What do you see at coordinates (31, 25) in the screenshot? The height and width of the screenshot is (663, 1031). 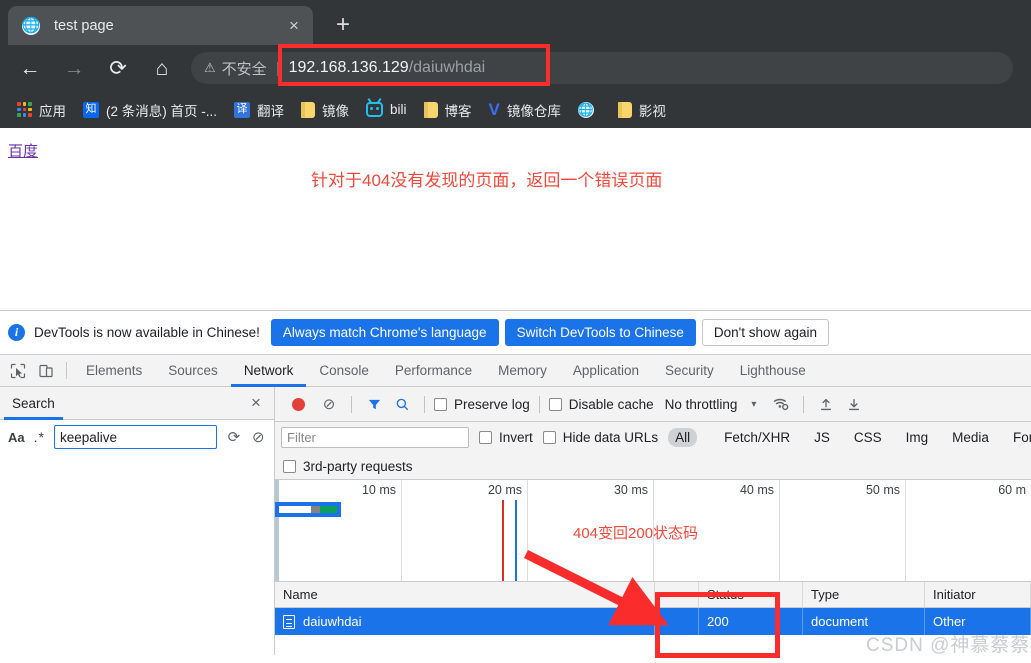 I see `tab-favicon-globe-icon: 🌐` at bounding box center [31, 25].